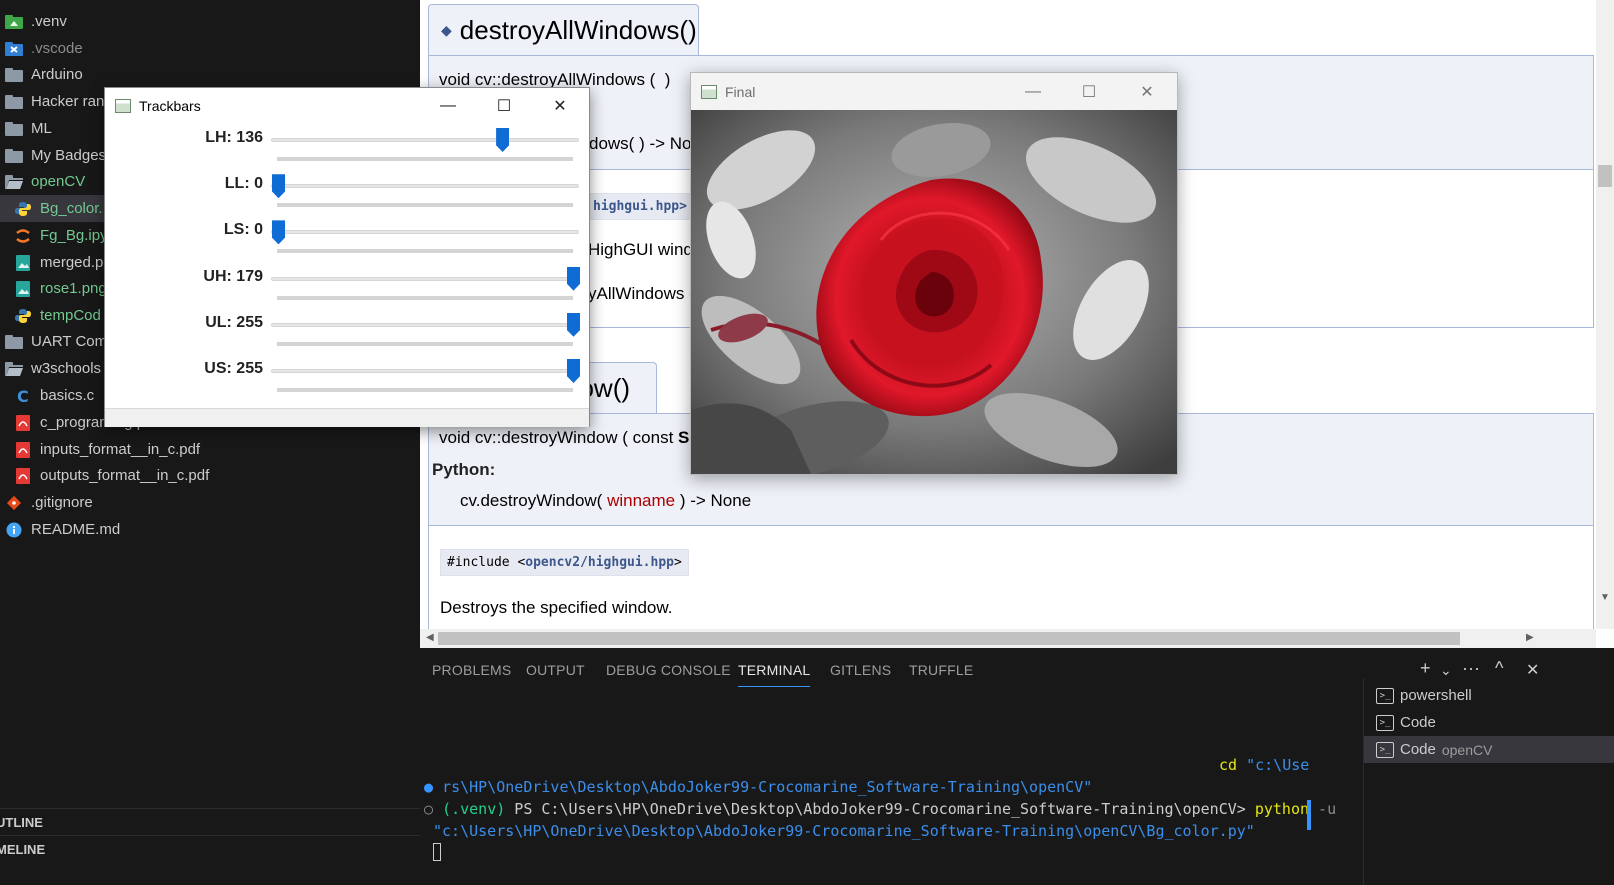 The image size is (1614, 885). Describe the element at coordinates (1264, 765) in the screenshot. I see `terminal-line-1: cd "c:\Use` at that location.